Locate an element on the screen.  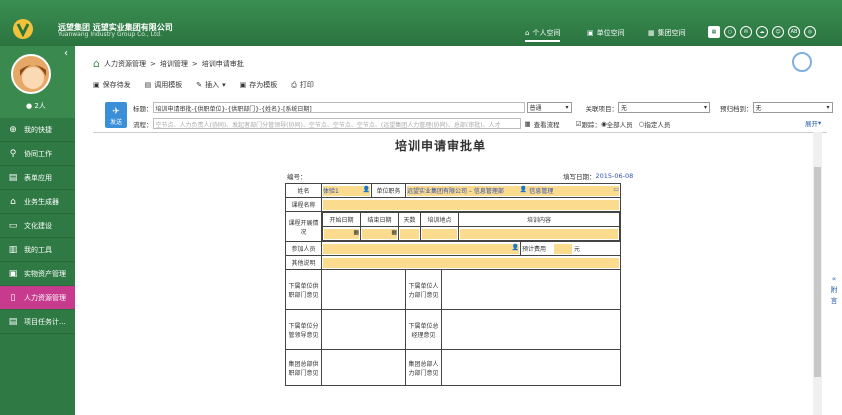
online-user-count: ● 2人 is located at coordinates (36, 106).